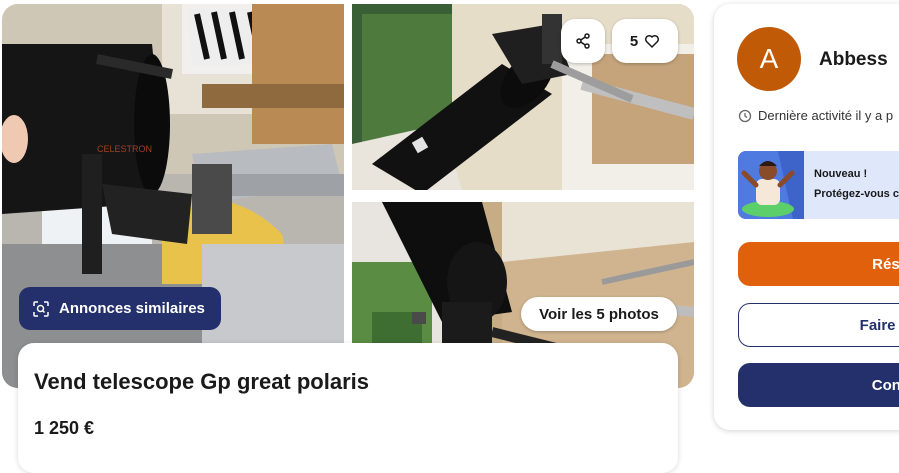  I want to click on similar-search-icon, so click(41, 308).